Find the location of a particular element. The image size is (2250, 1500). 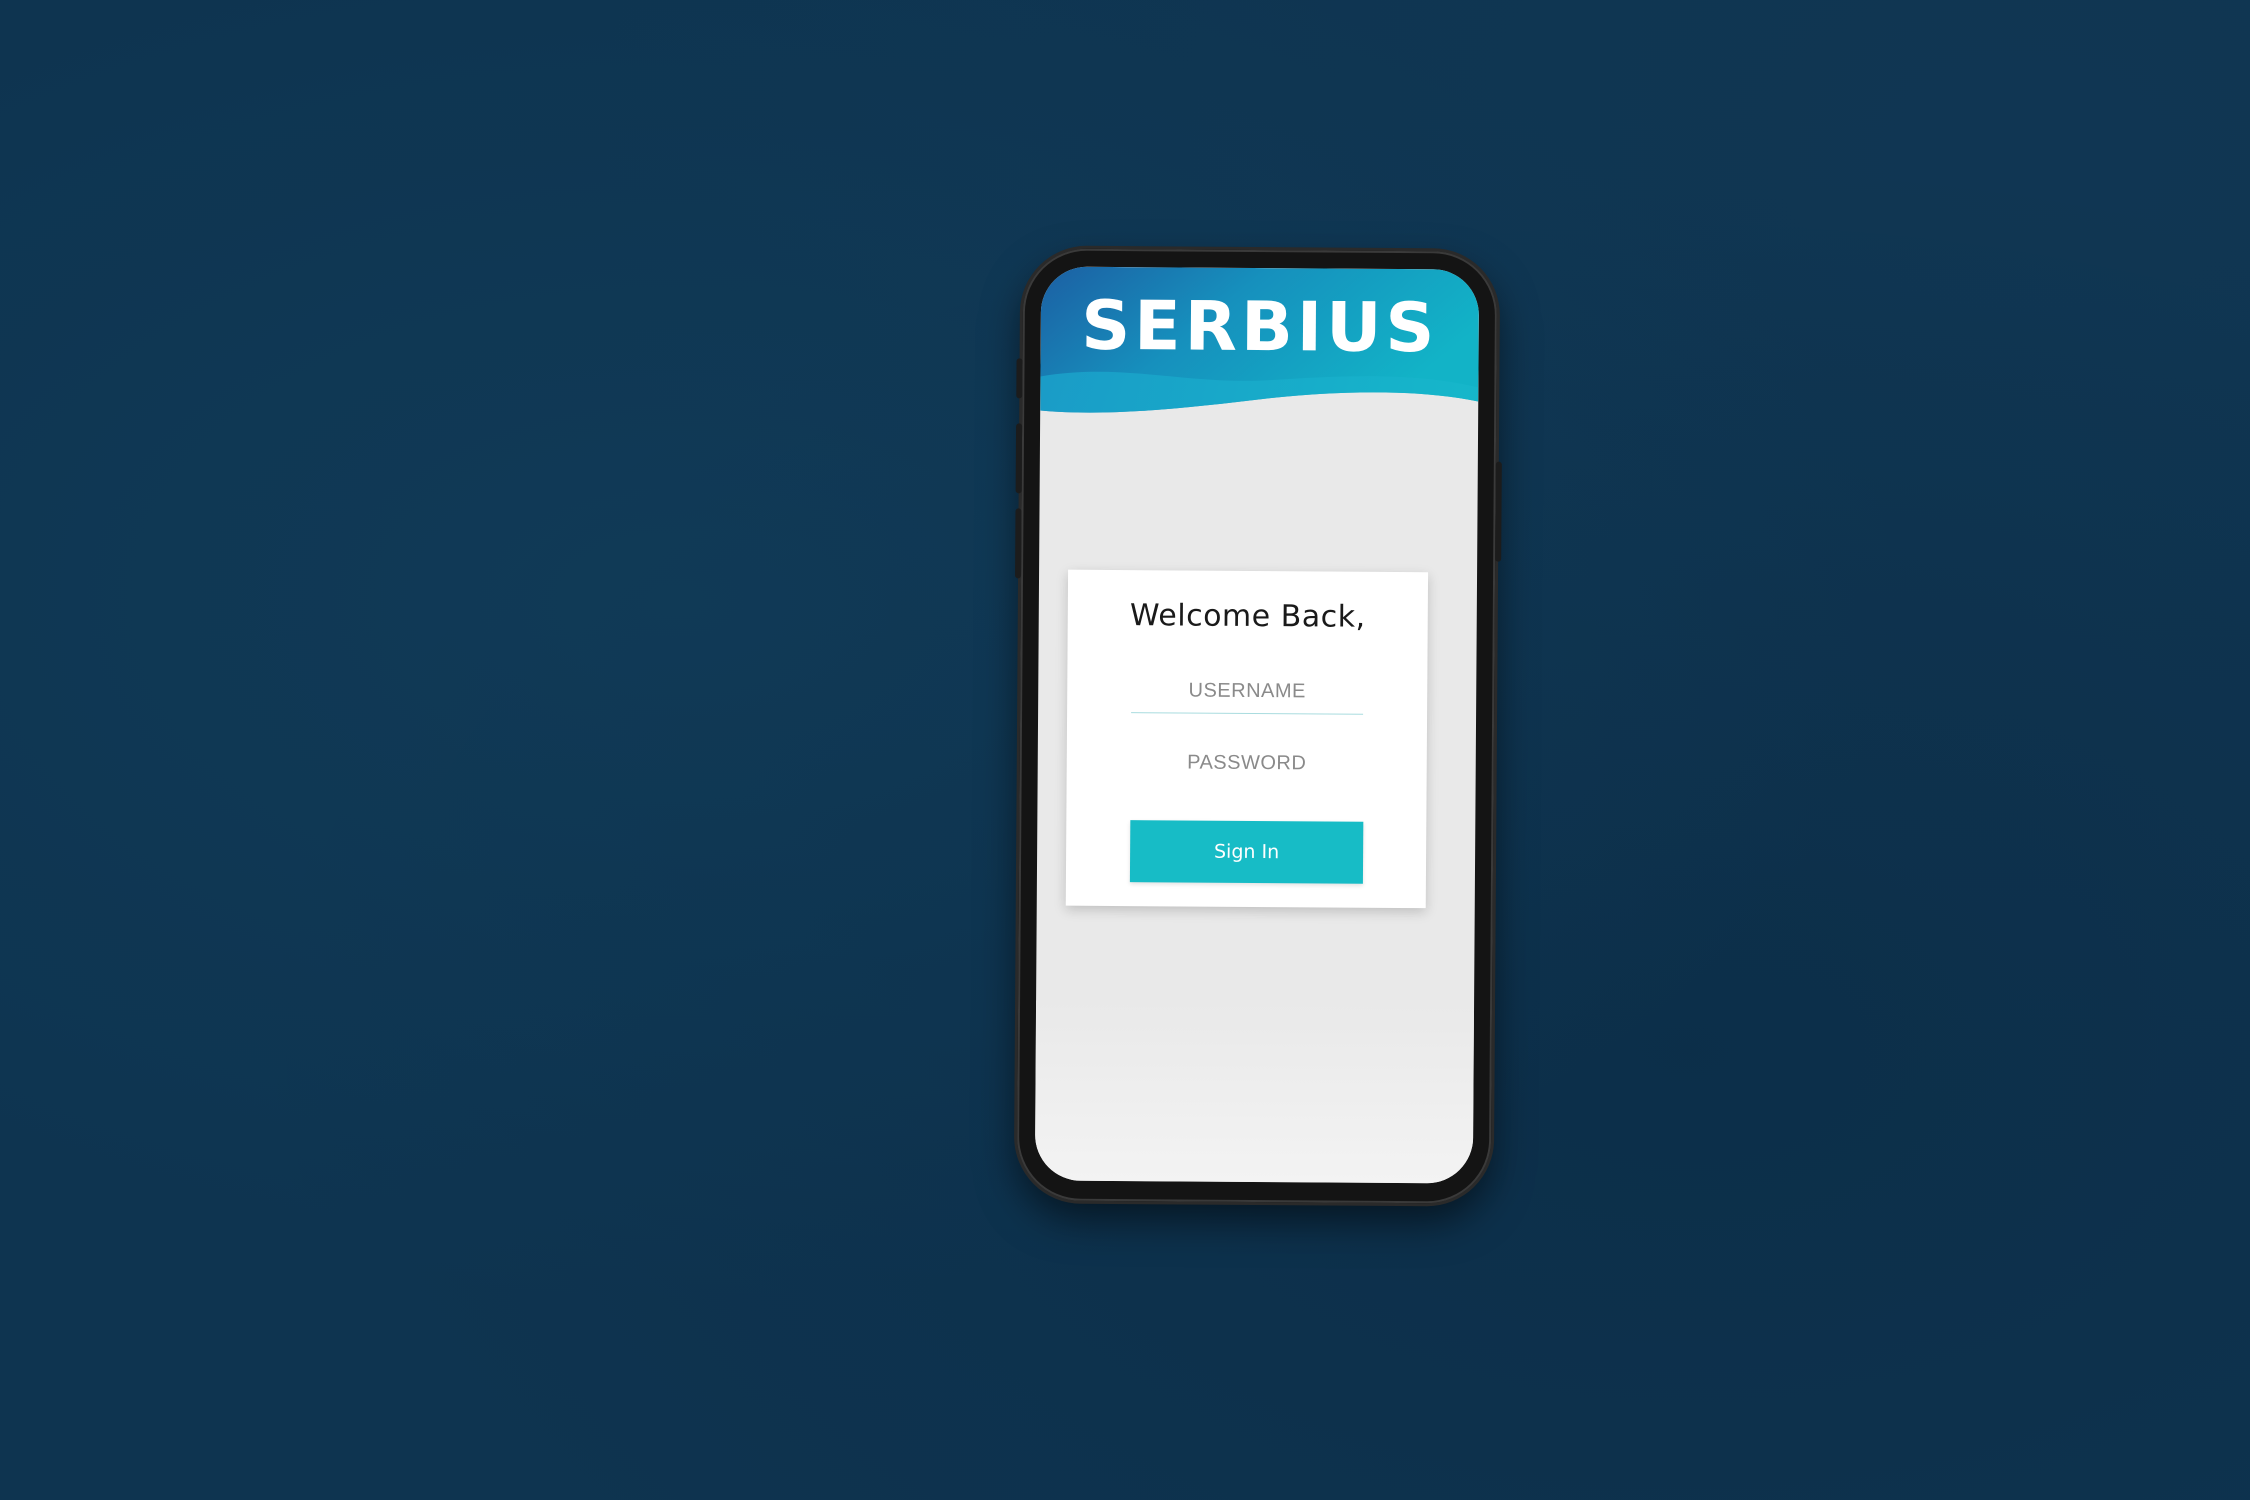

volume-up-button is located at coordinates (1019, 458).